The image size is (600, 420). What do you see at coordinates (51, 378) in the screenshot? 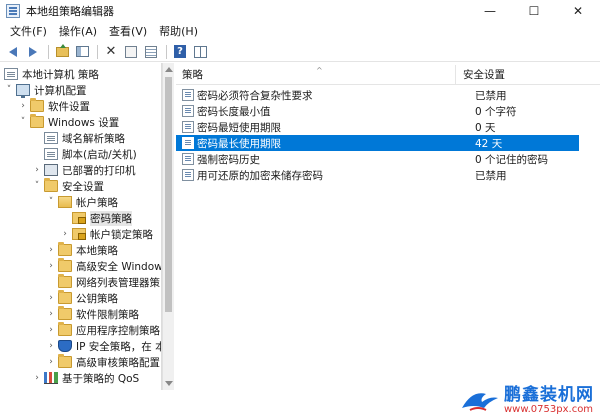
I see `chart-icon` at bounding box center [51, 378].